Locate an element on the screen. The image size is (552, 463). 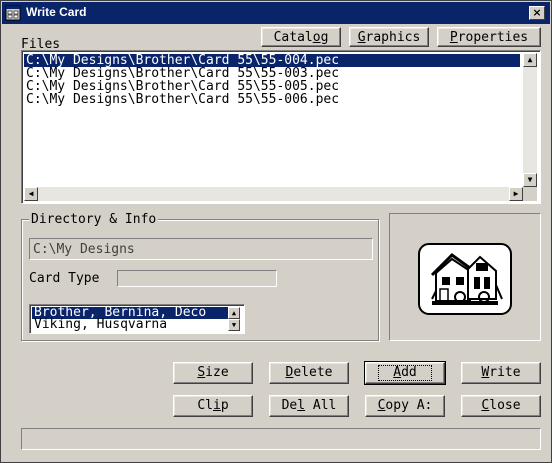
close-icon: × is located at coordinates (537, 12).